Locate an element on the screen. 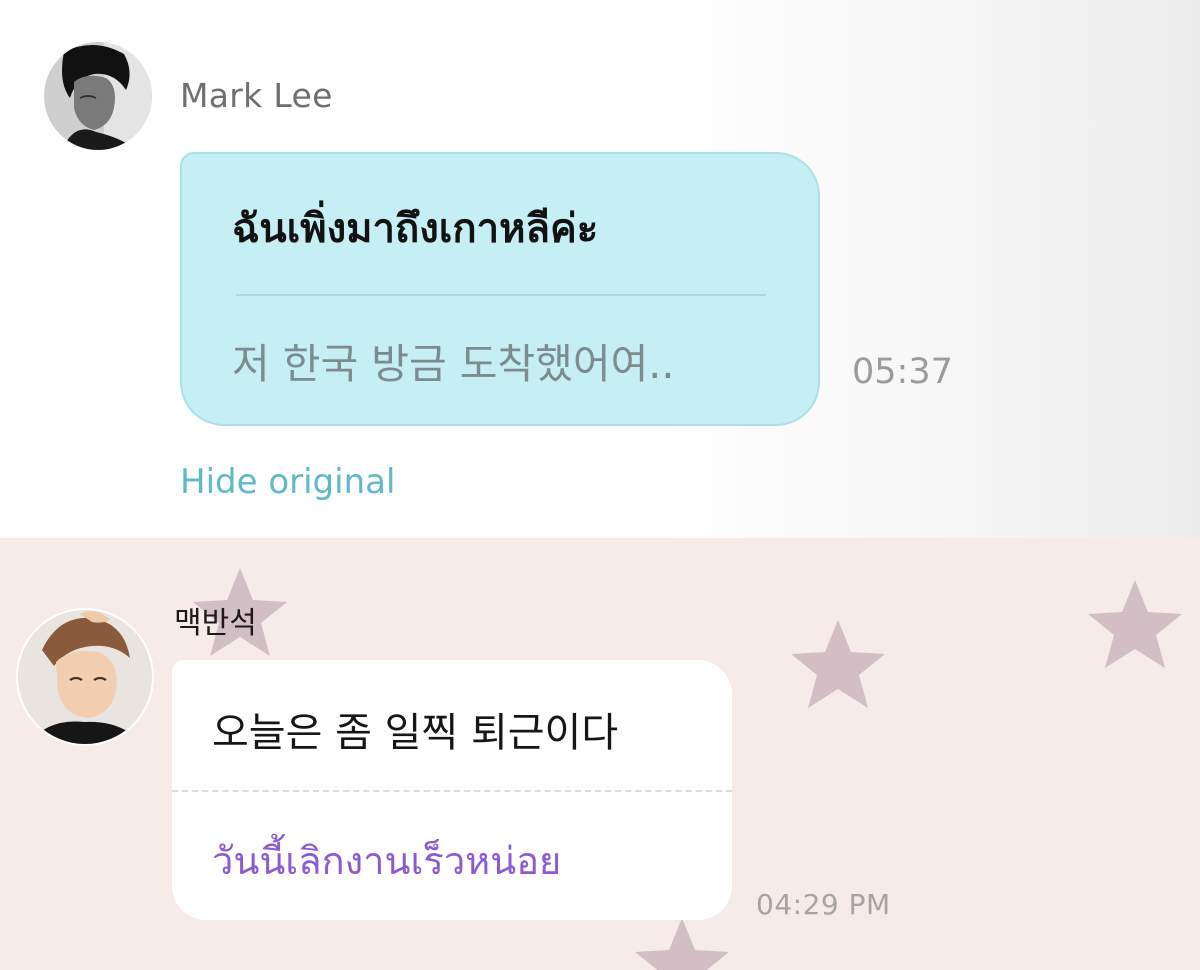 This screenshot has height=970, width=1200. translated-text: วันนี้เลิกงานเร็วหน่อย is located at coordinates (387, 861).